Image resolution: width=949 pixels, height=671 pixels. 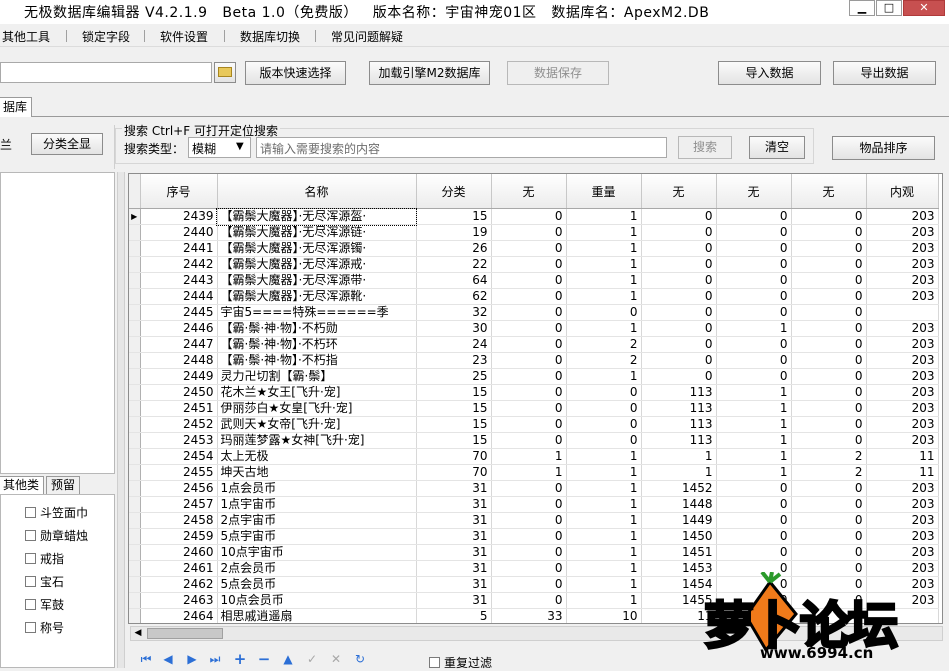 I want to click on show-all-categories-button: 分类全显, so click(x=67, y=144).